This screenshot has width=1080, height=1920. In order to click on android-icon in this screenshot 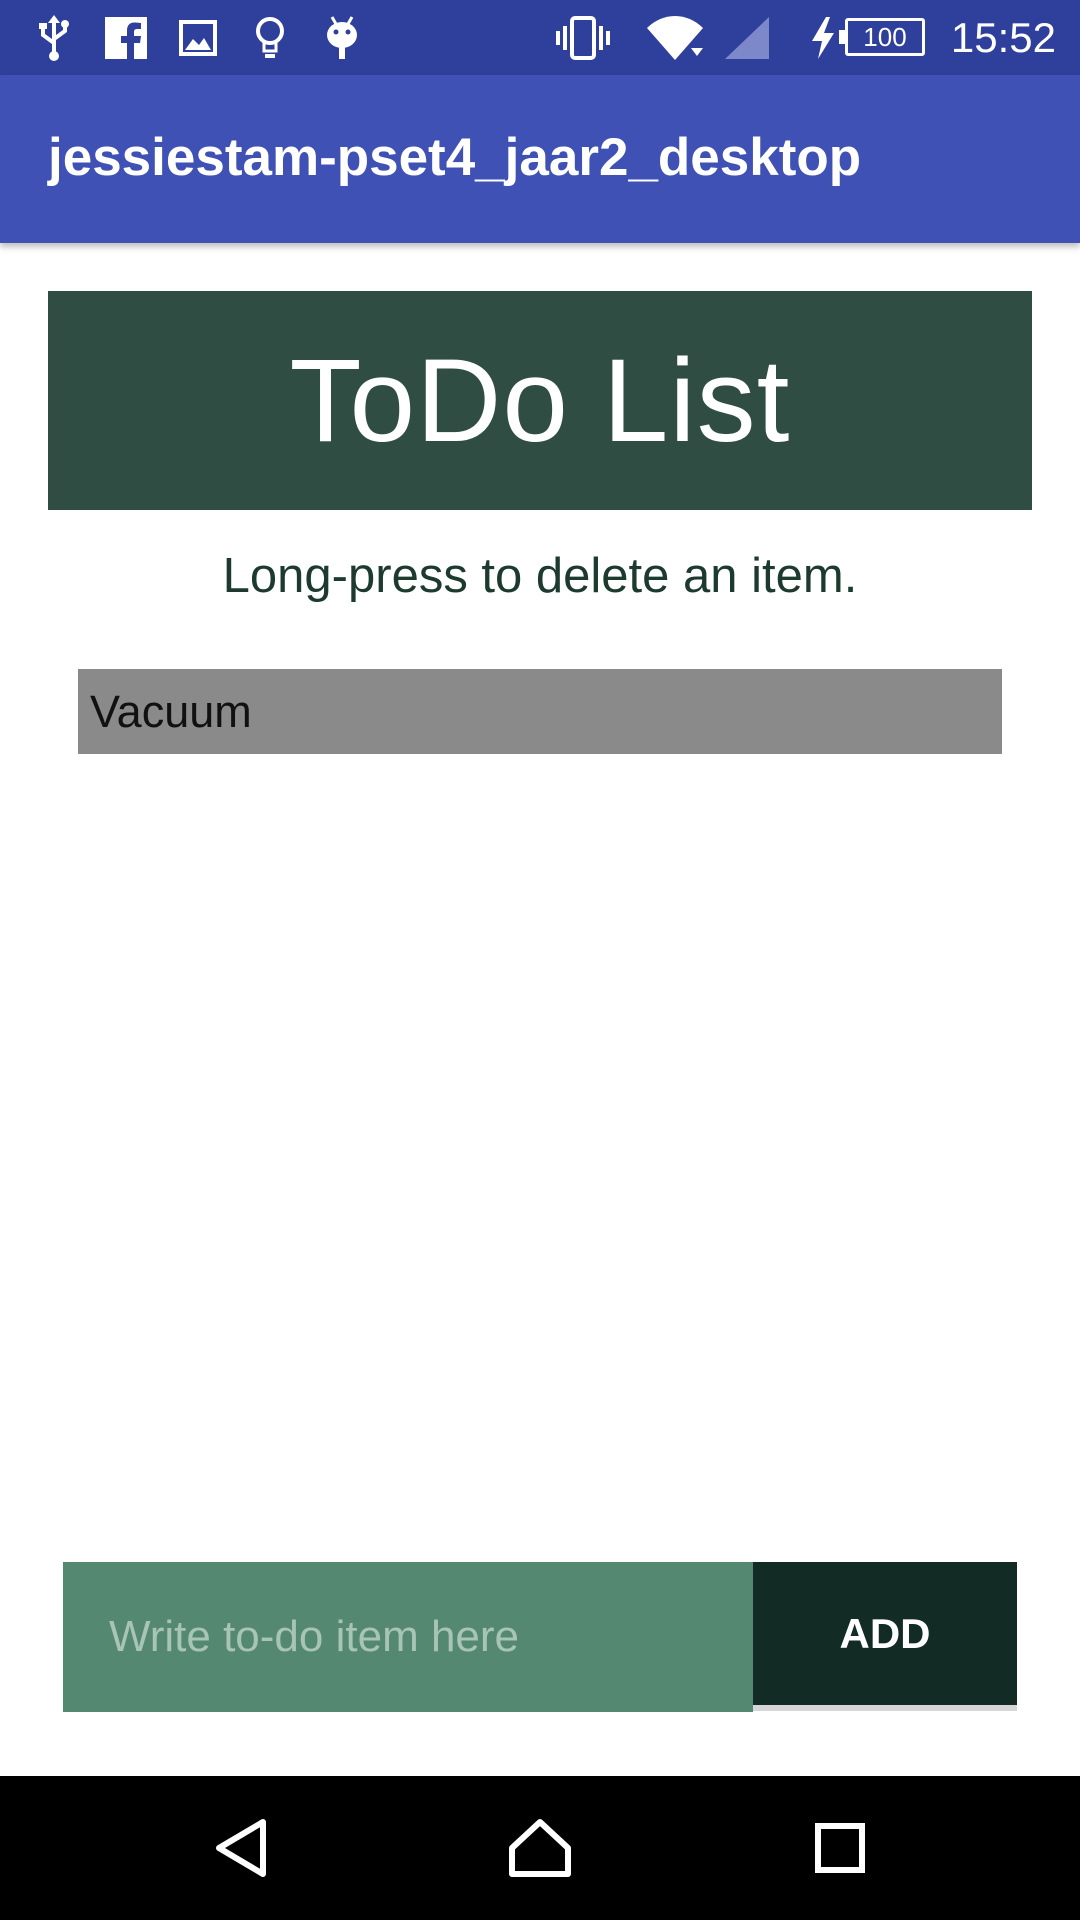, I will do `click(342, 38)`.